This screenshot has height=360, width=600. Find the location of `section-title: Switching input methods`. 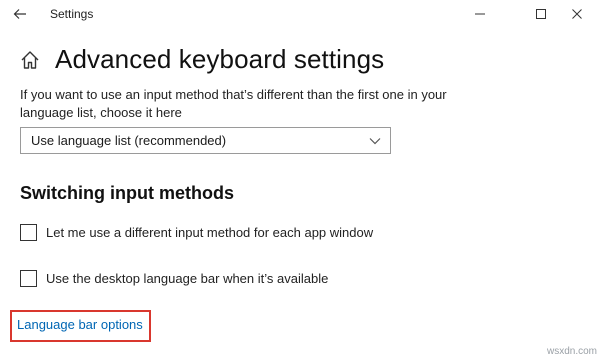

section-title: Switching input methods is located at coordinates (127, 193).